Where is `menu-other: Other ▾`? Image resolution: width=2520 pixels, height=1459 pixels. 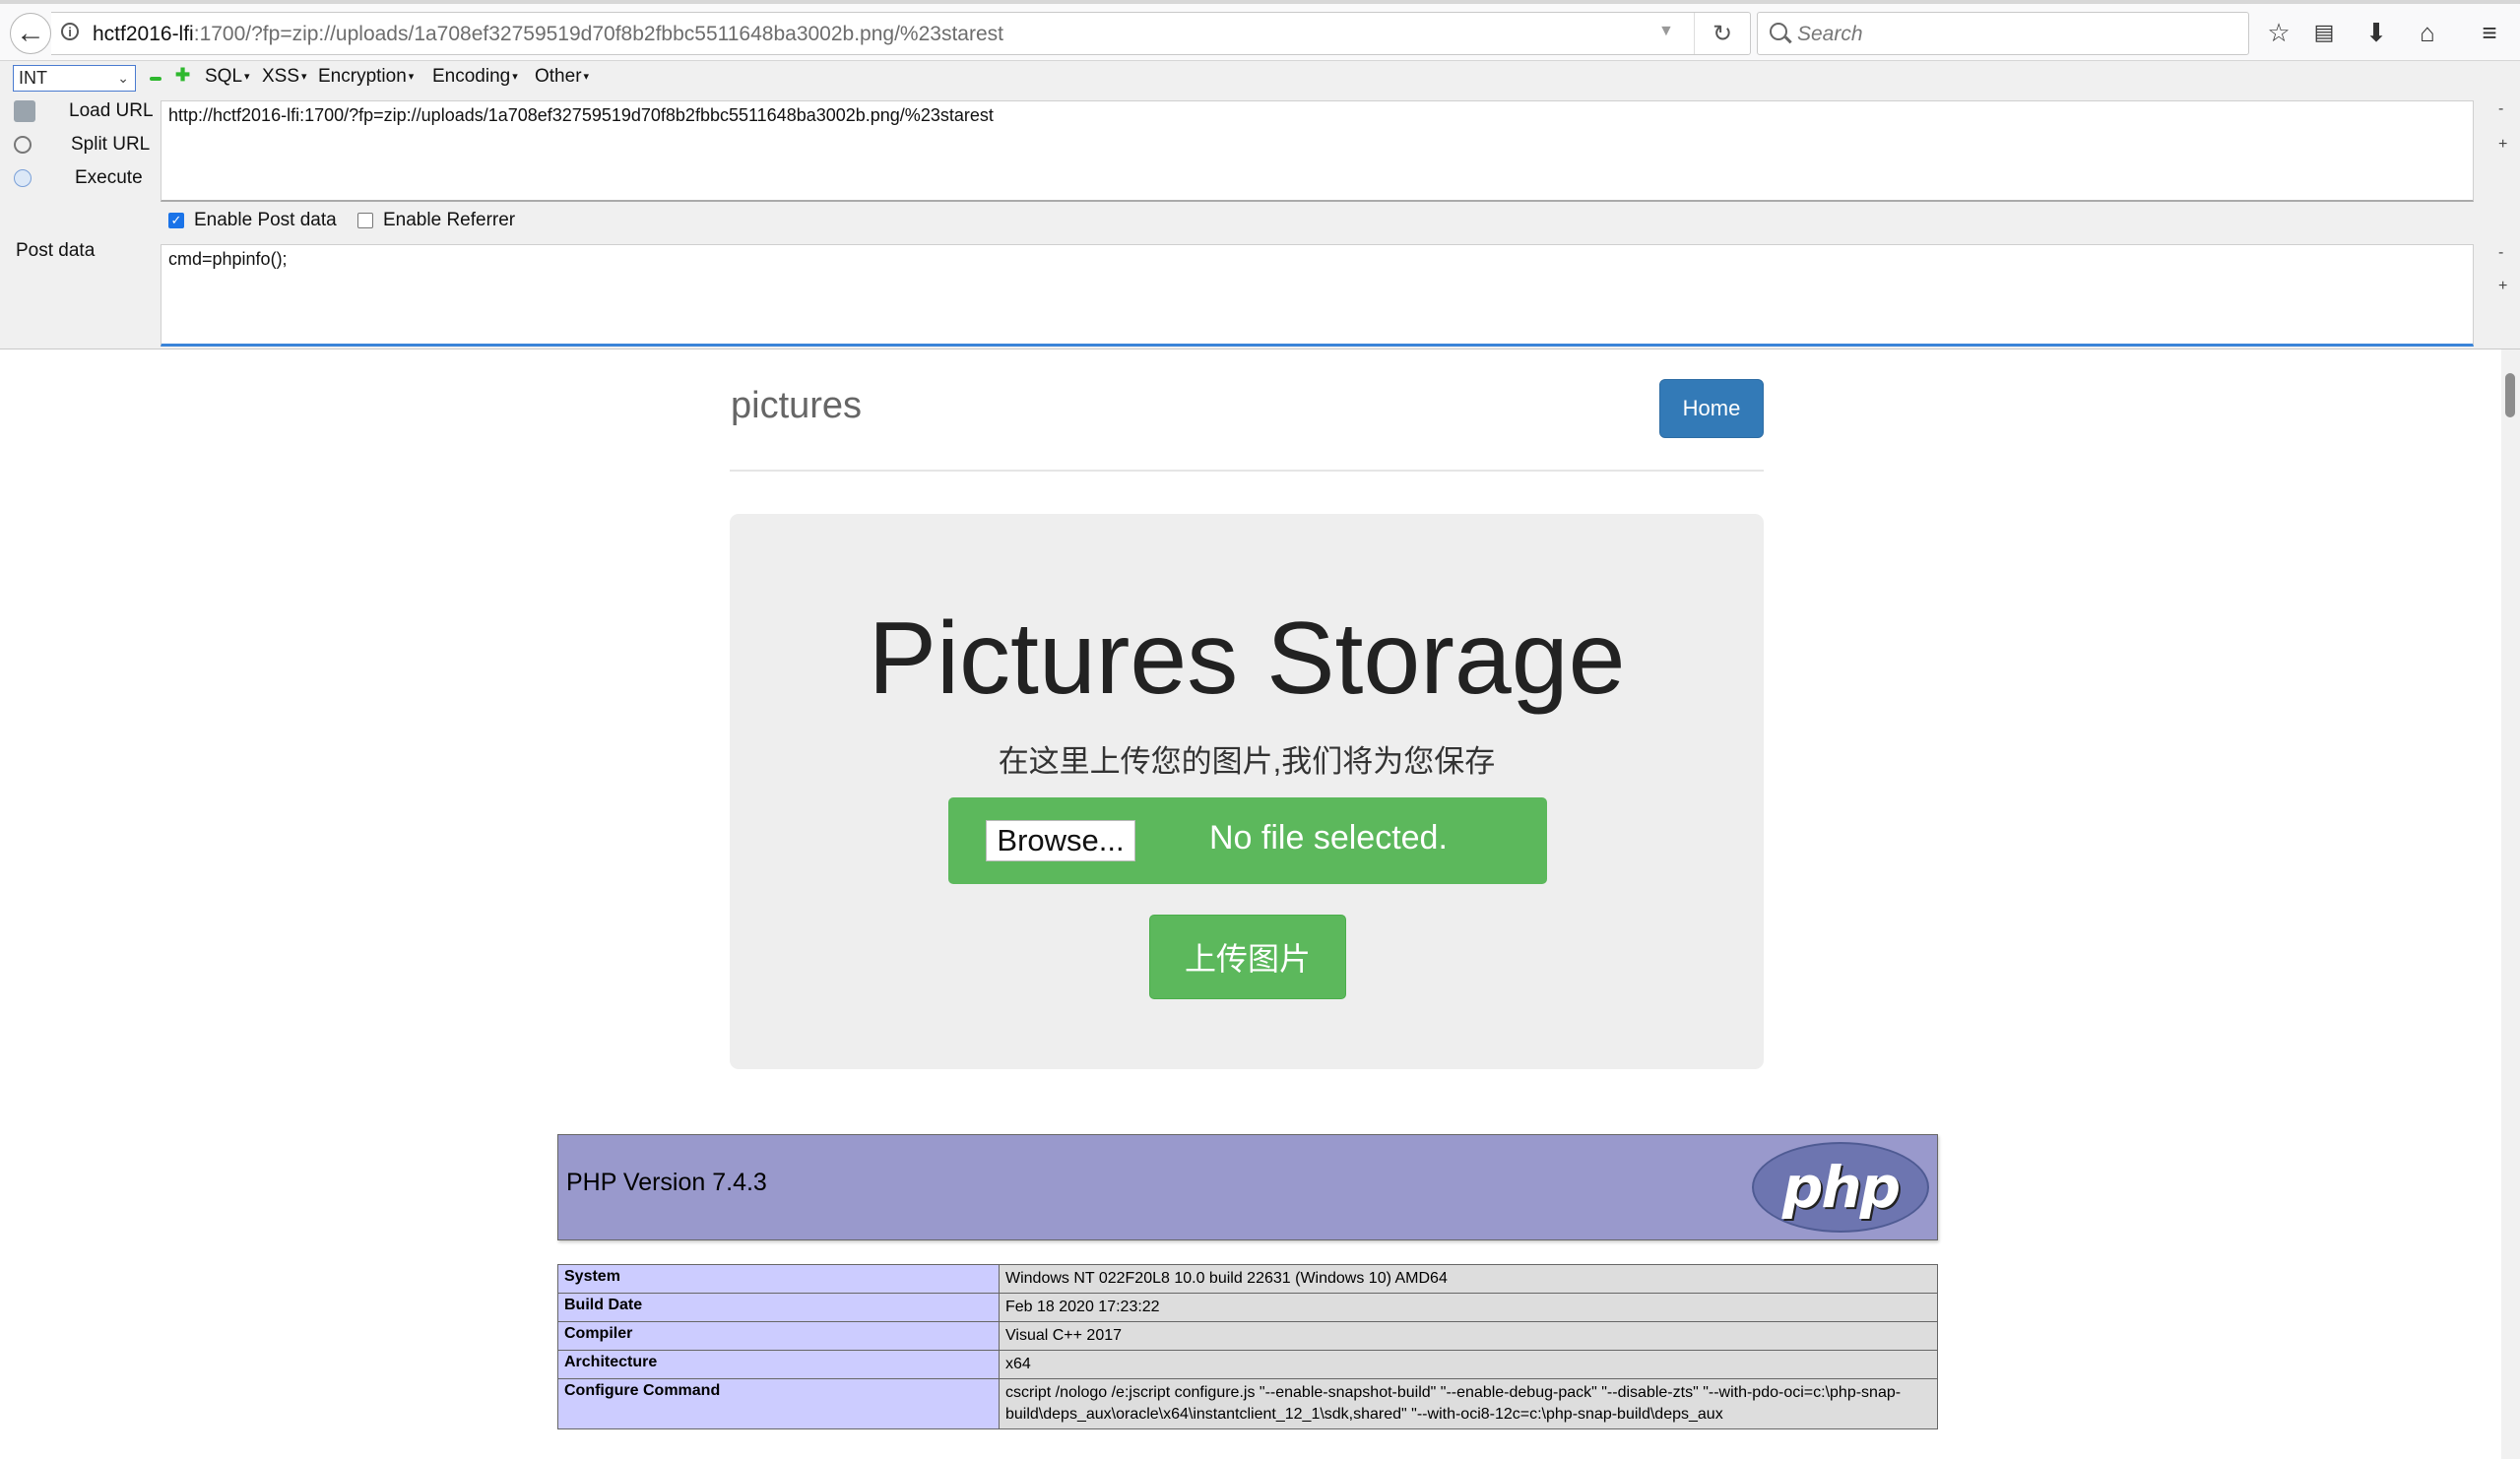
menu-other: Other ▾ is located at coordinates (562, 77).